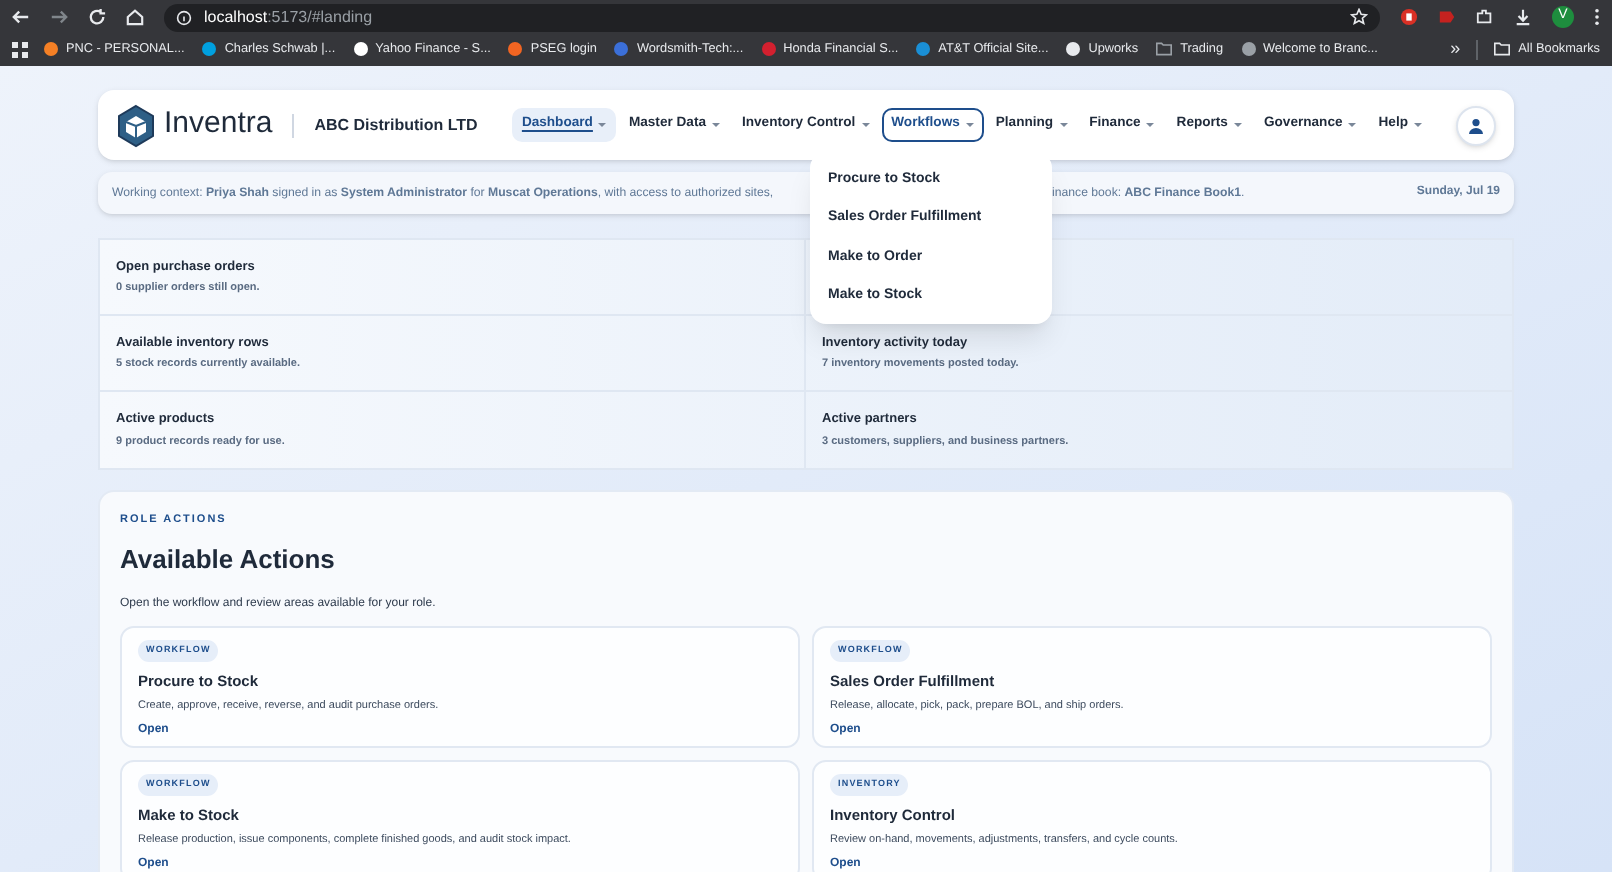 The height and width of the screenshot is (872, 1612). What do you see at coordinates (1597, 17) in the screenshot?
I see `menu-icon` at bounding box center [1597, 17].